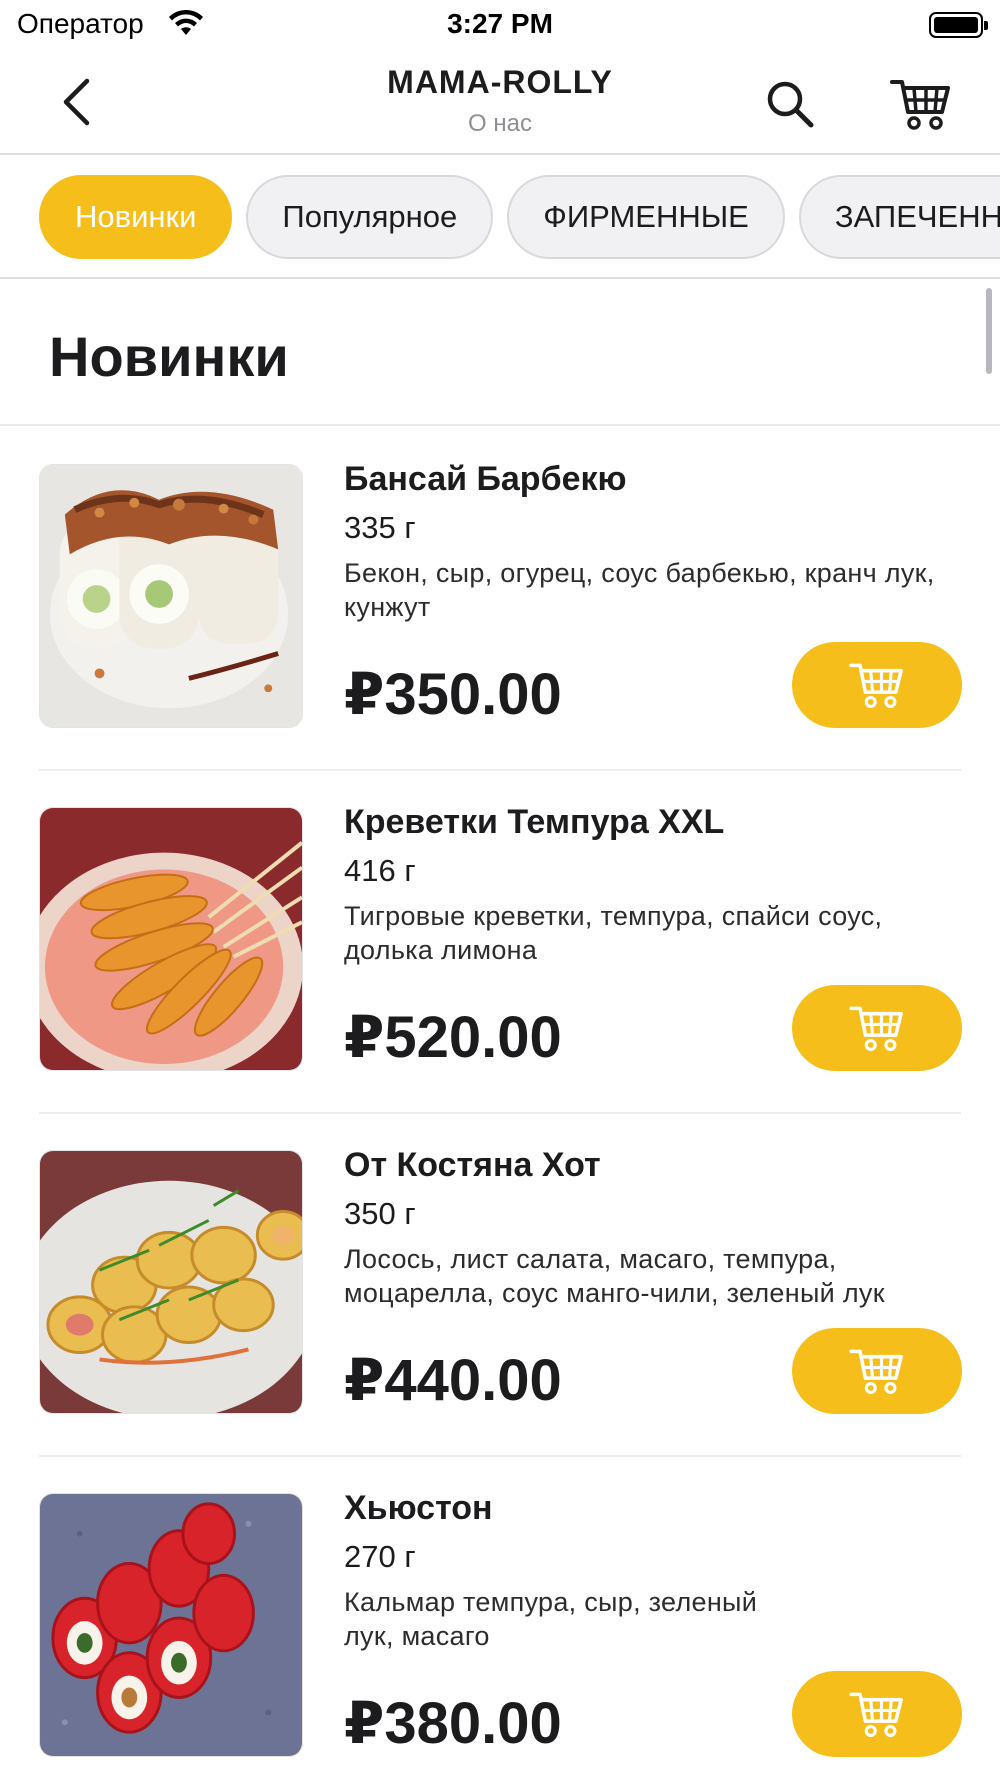 Image resolution: width=1000 pixels, height=1778 pixels. What do you see at coordinates (380, 870) in the screenshot?
I see `product-weight: 416 г` at bounding box center [380, 870].